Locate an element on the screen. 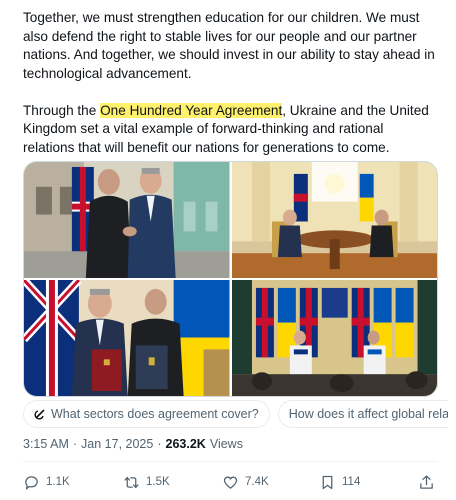 The width and height of the screenshot is (456, 500). reply-button: 1.1K is located at coordinates (46, 482).